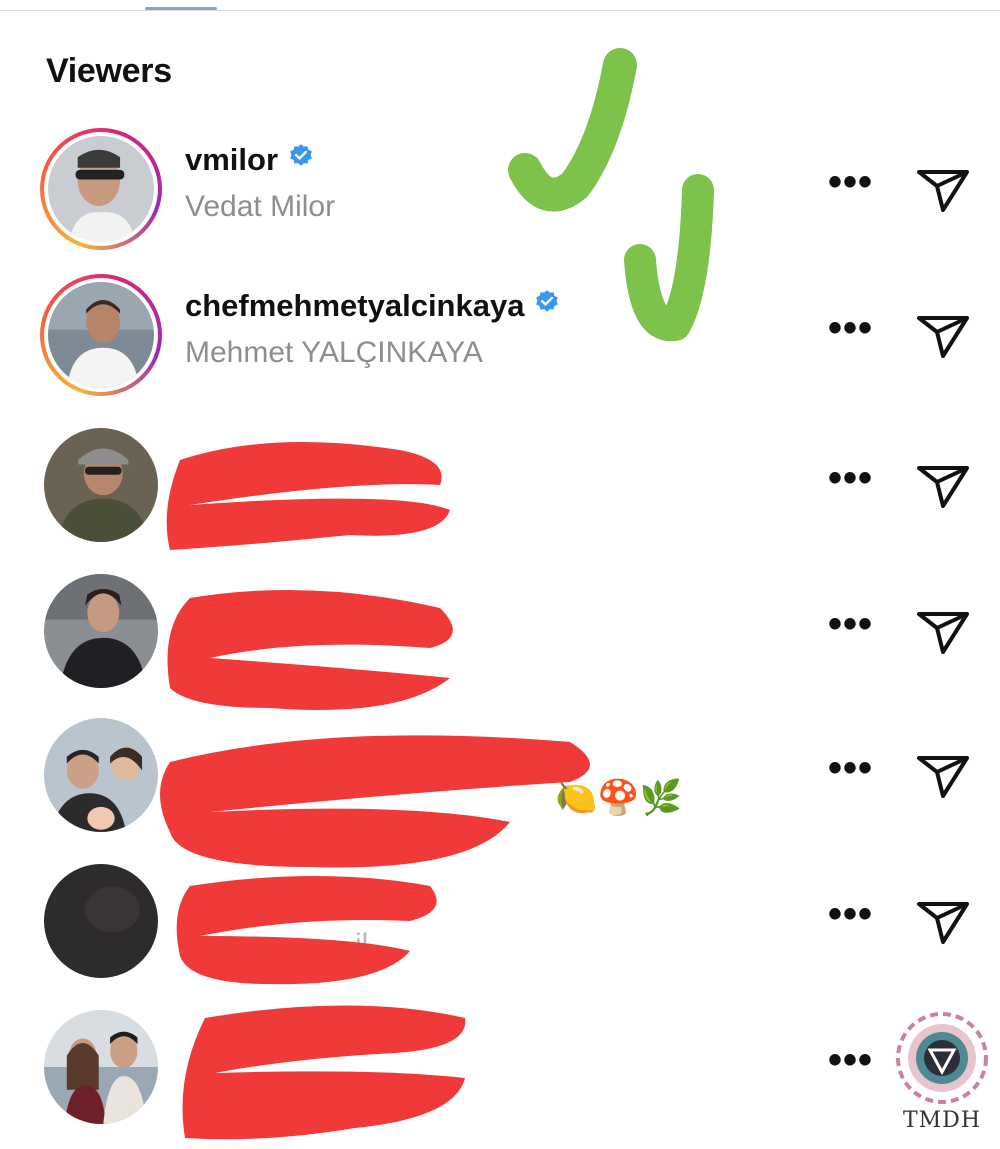 The width and height of the screenshot is (1000, 1149). I want to click on viewer-row-redacted: ••• 🍋🍄🌿, so click(500, 784).